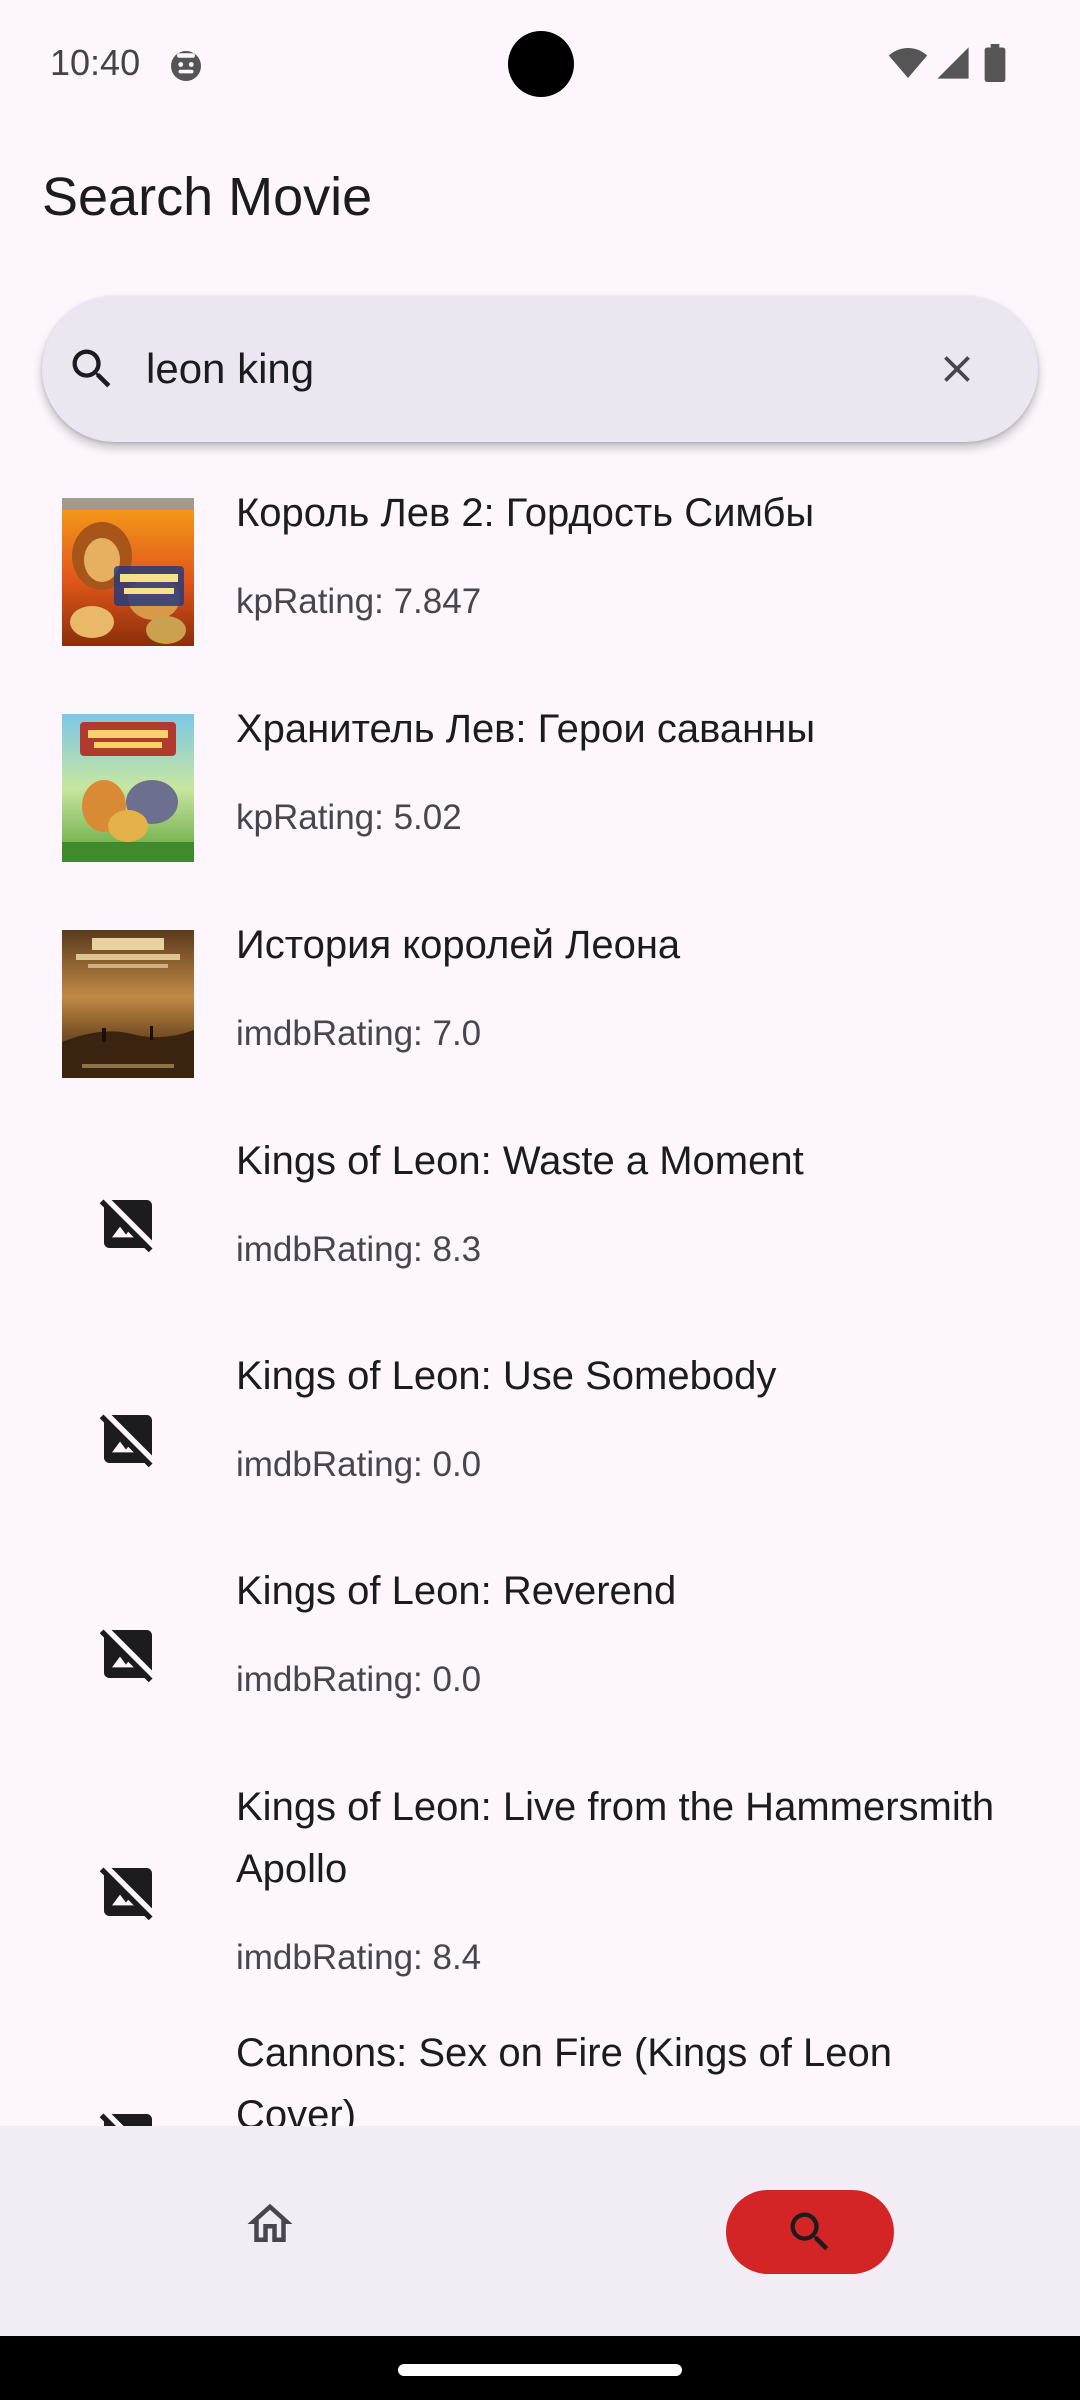  Describe the element at coordinates (359, 1249) in the screenshot. I see `movie-rating: imdbRating: 8.3` at that location.